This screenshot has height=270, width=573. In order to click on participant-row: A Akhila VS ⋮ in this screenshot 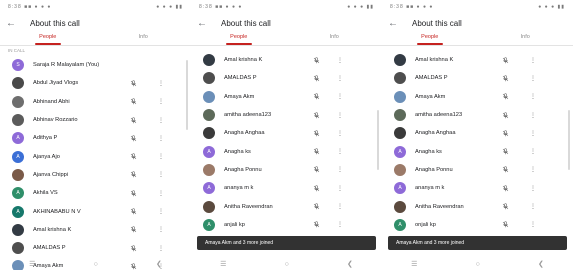, I will do `click(95, 193)`.